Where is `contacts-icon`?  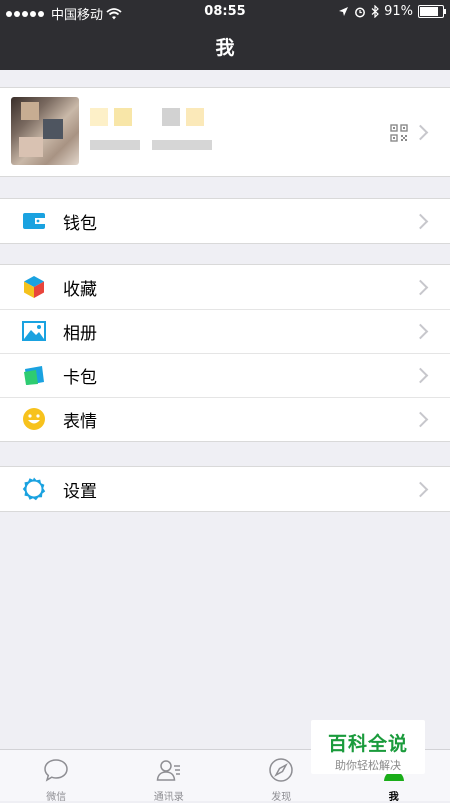
contacts-icon is located at coordinates (169, 770).